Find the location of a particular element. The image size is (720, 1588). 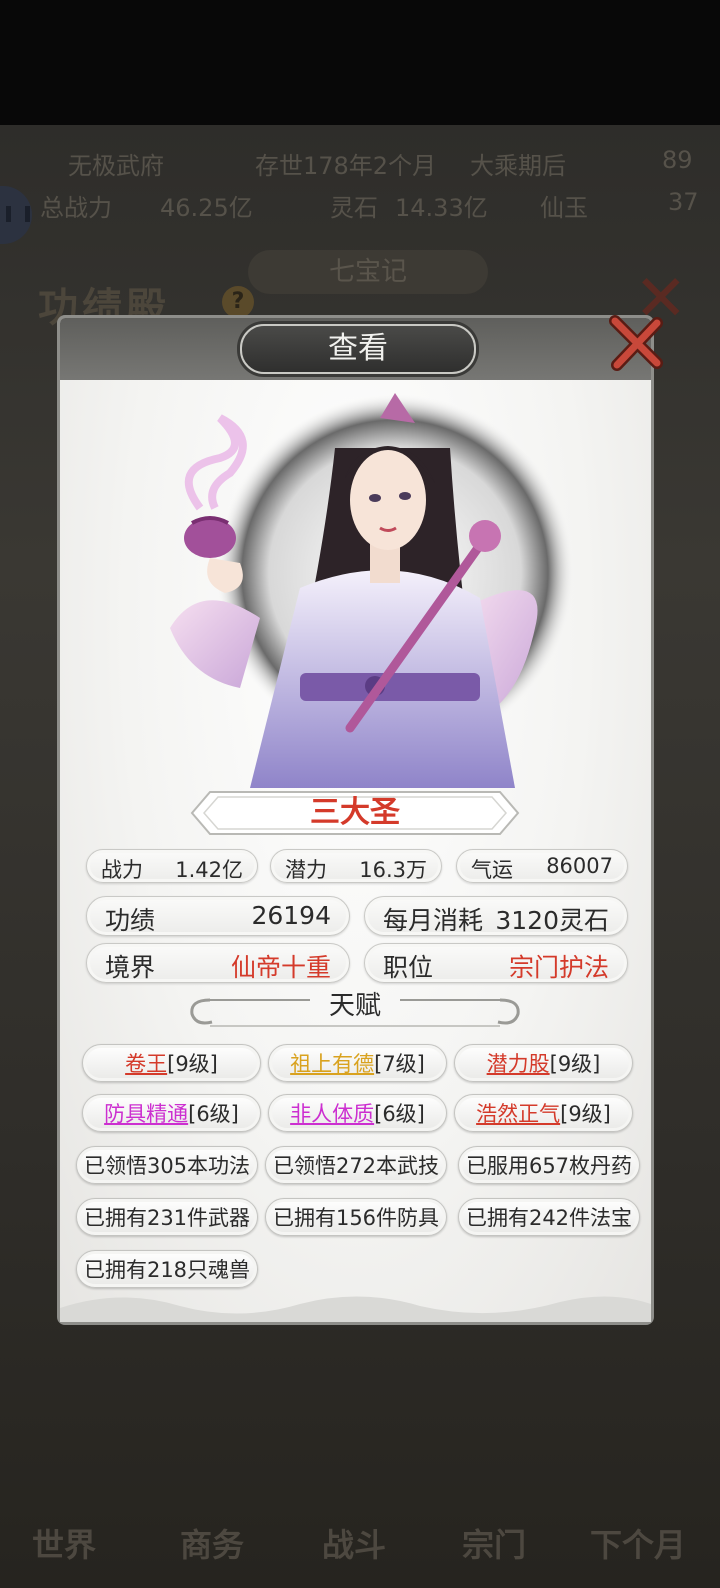

background-tab: 七宝记 is located at coordinates (368, 272).